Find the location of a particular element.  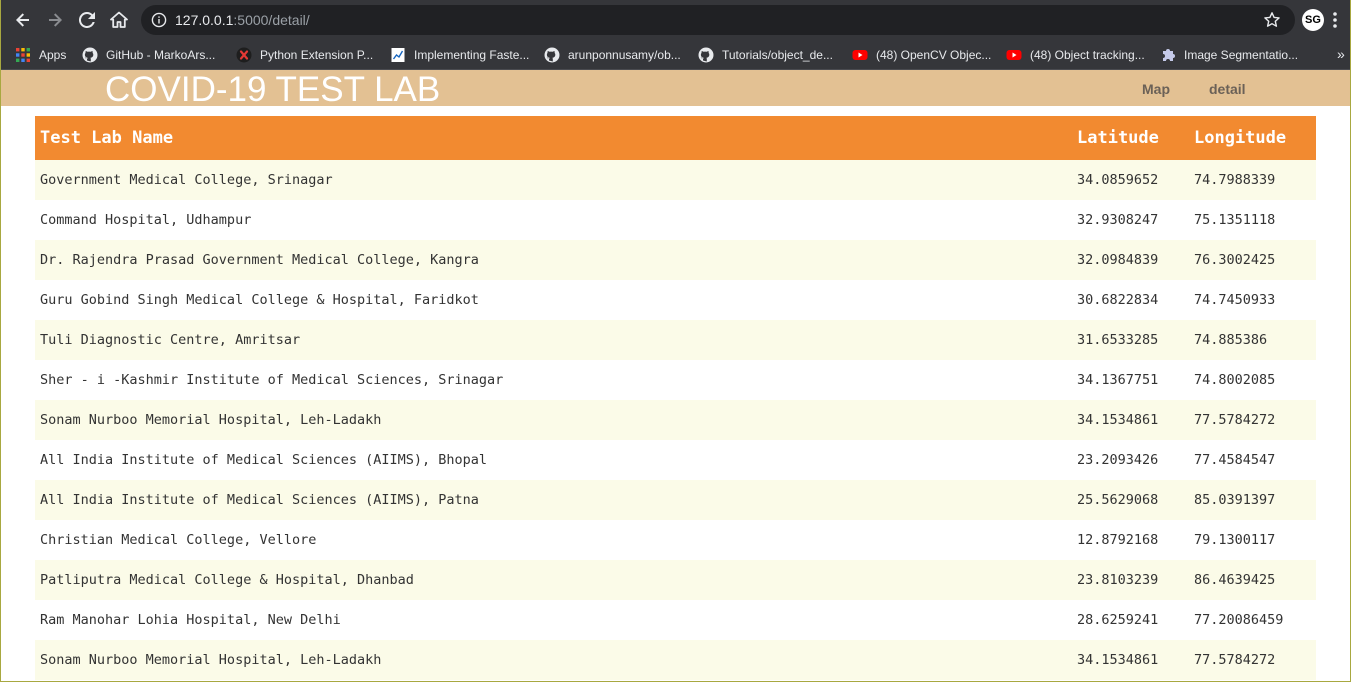

latitude-cell: 30.6822834 is located at coordinates (1130, 300).